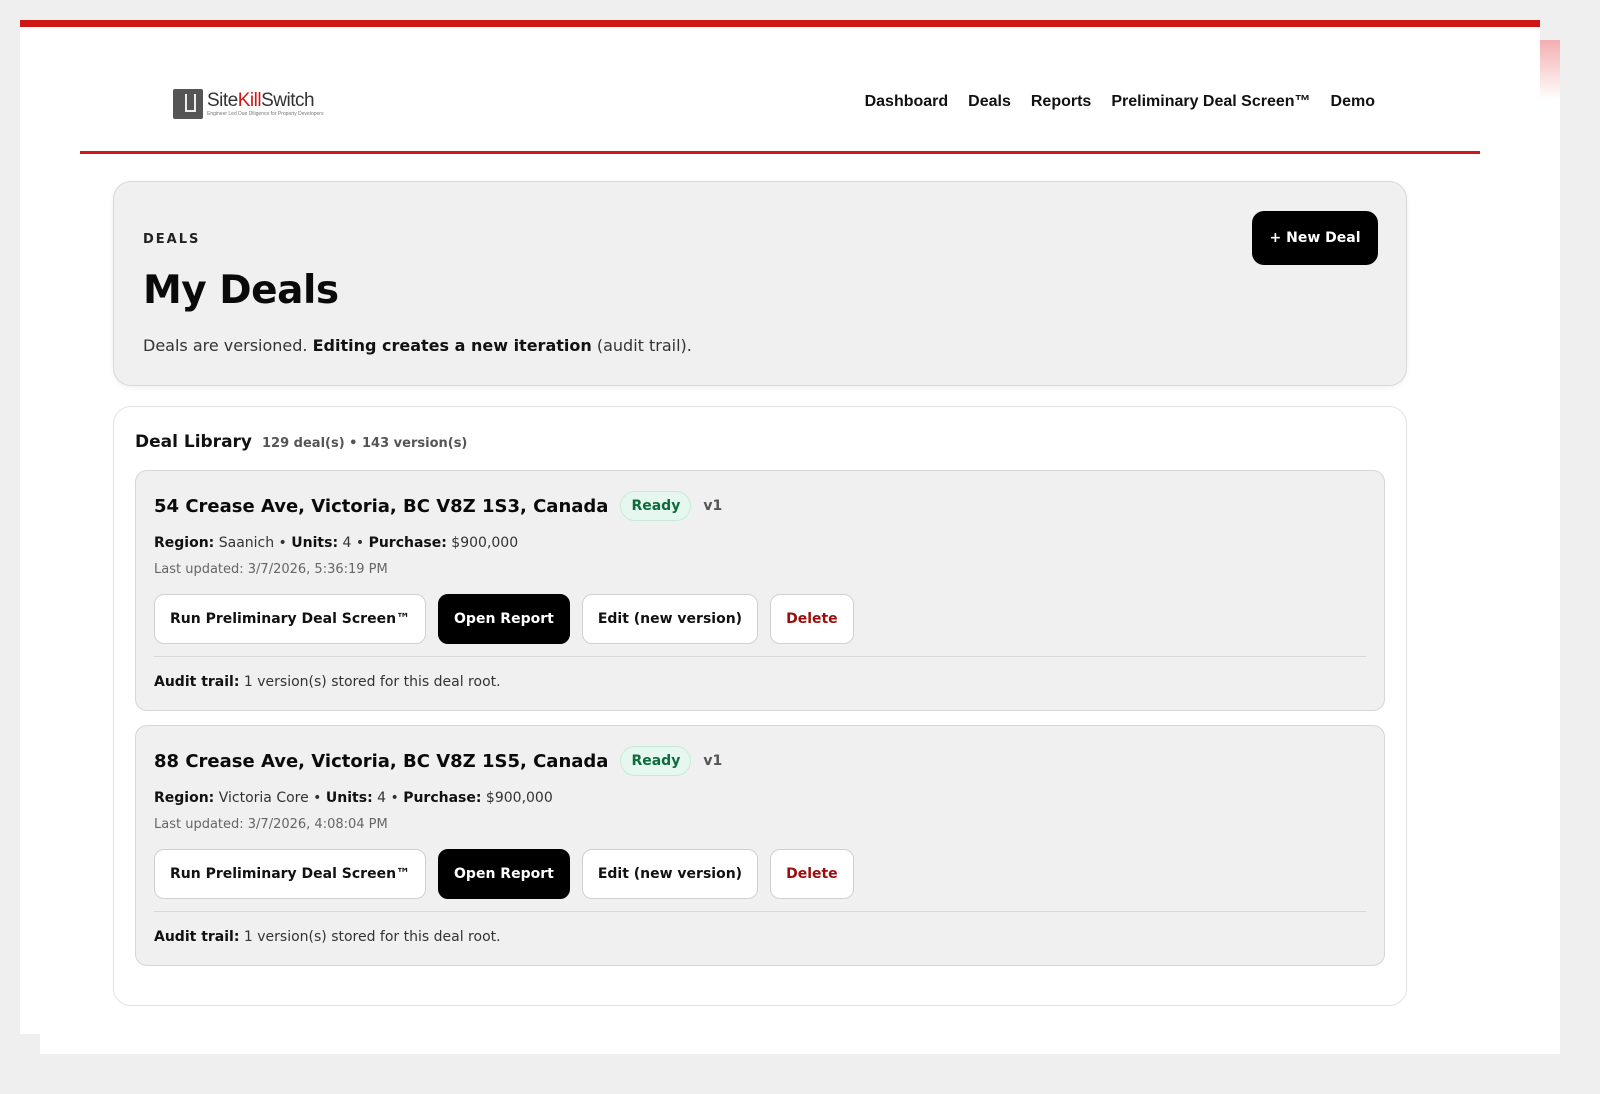  What do you see at coordinates (172, 239) in the screenshot?
I see `section-eyebrow: DEALS` at bounding box center [172, 239].